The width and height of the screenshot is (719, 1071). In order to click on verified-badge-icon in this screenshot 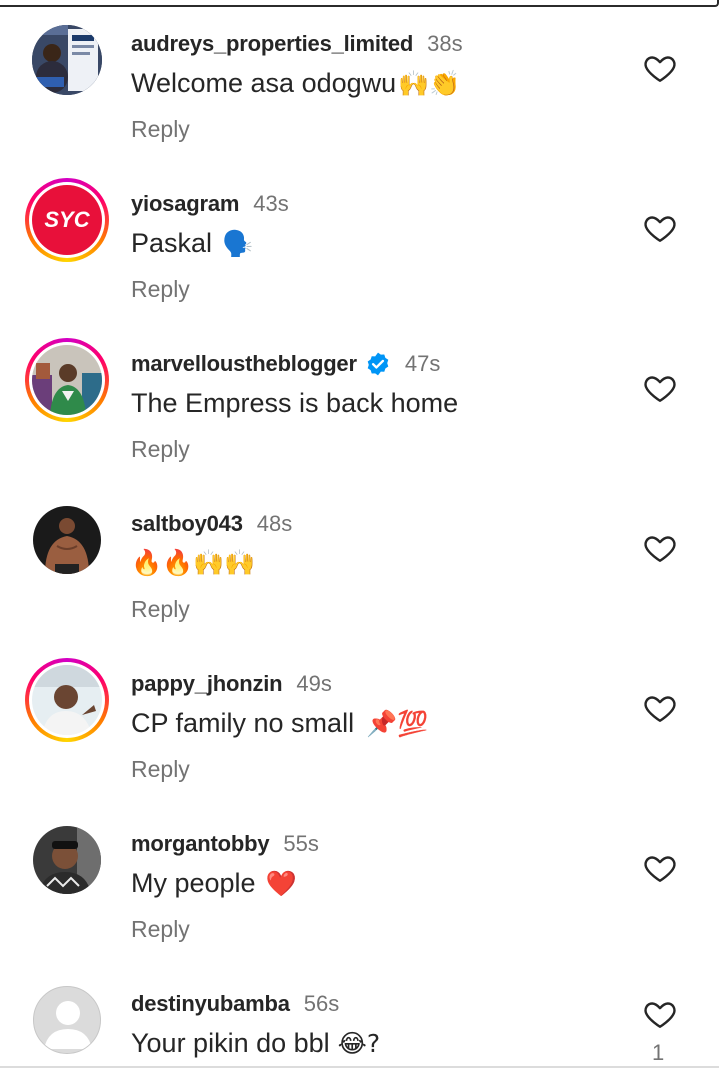, I will do `click(378, 364)`.